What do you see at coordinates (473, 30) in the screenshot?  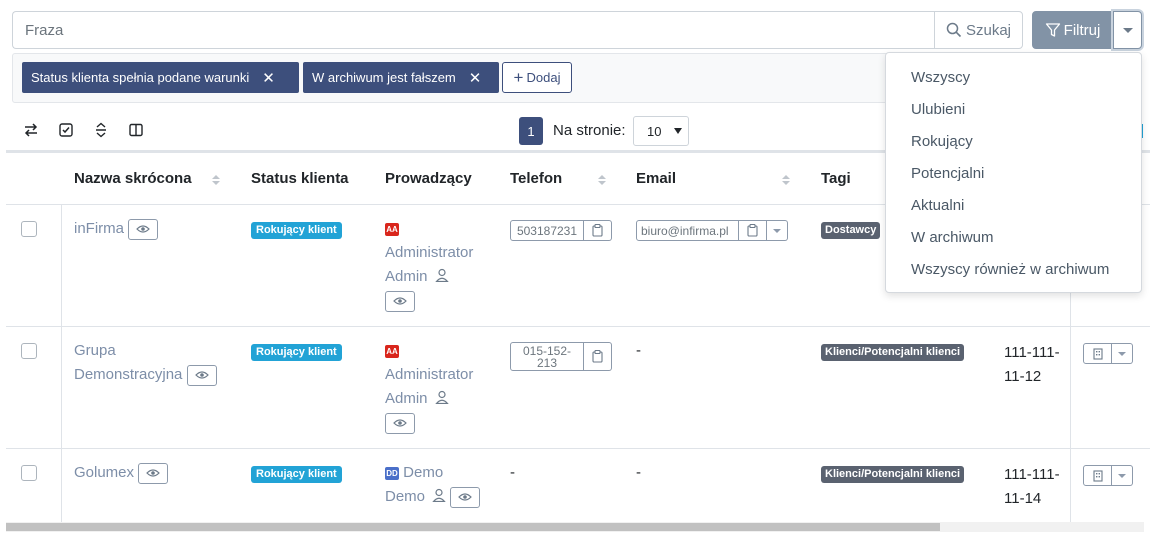 I see `search-input` at bounding box center [473, 30].